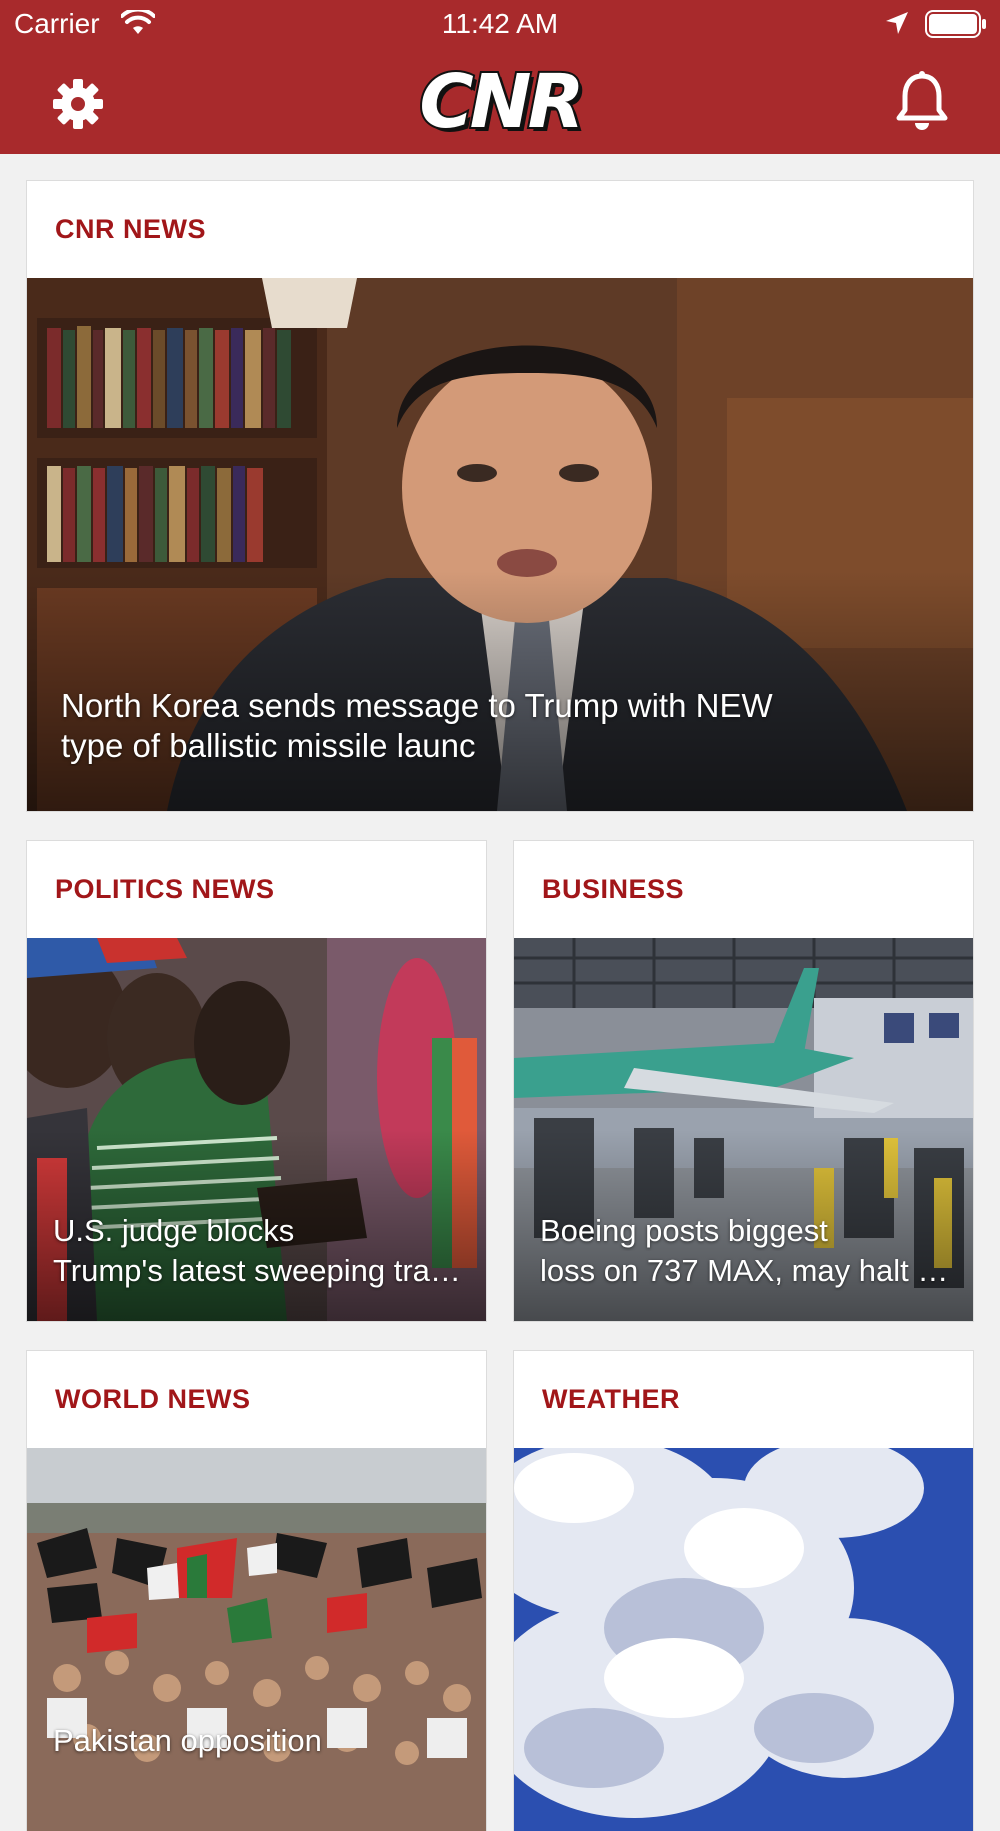 Image resolution: width=1000 pixels, height=1831 pixels. I want to click on section-title: CNR NEWS, so click(130, 228).